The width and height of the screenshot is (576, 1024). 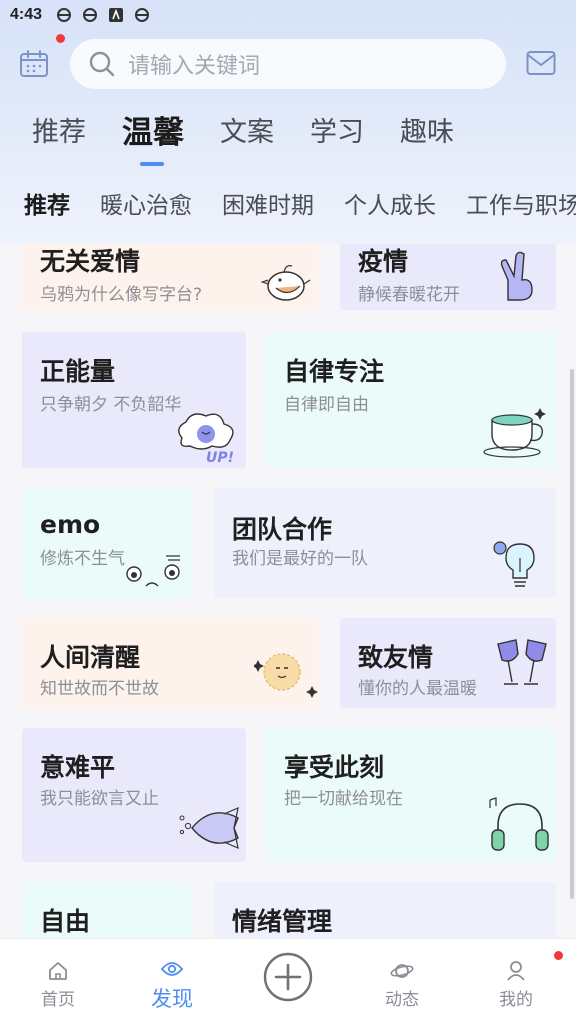 What do you see at coordinates (111, 405) in the screenshot?
I see `card-subtitle: 只争朝夕 不负韶华` at bounding box center [111, 405].